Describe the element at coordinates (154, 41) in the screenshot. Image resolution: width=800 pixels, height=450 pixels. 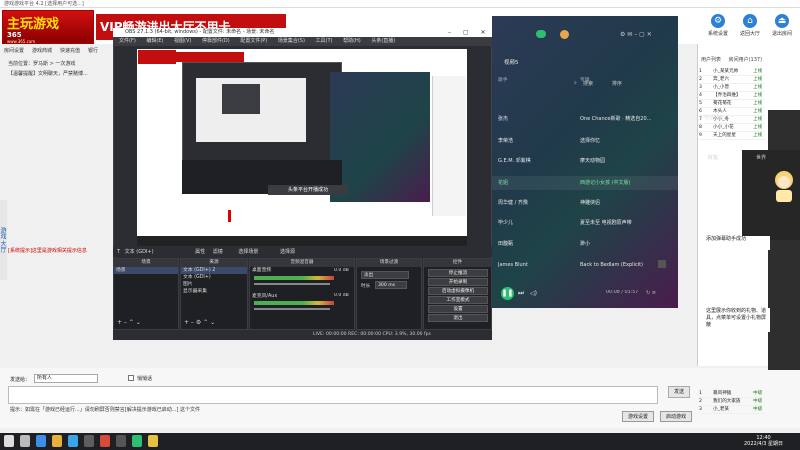
I see `menu-edit: 编辑(E)` at that location.